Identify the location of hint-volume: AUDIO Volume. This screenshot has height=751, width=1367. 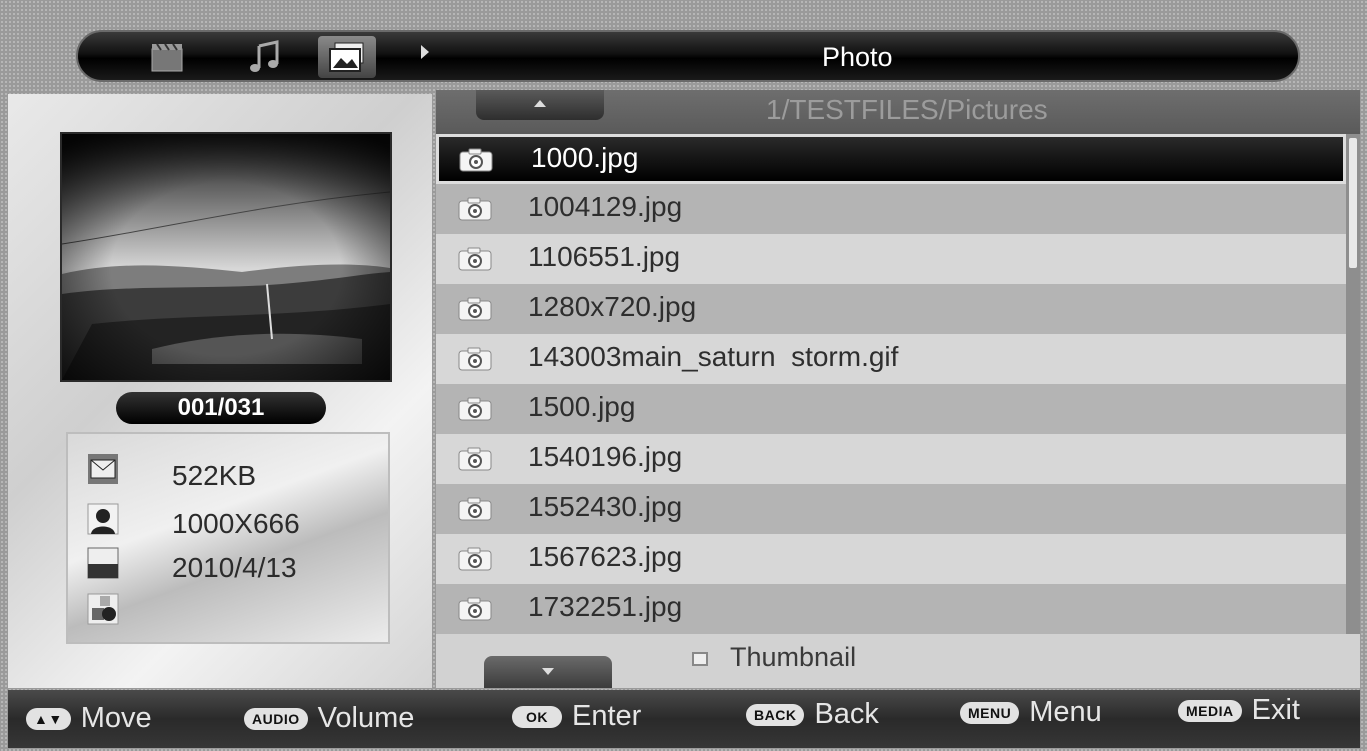
(329, 718).